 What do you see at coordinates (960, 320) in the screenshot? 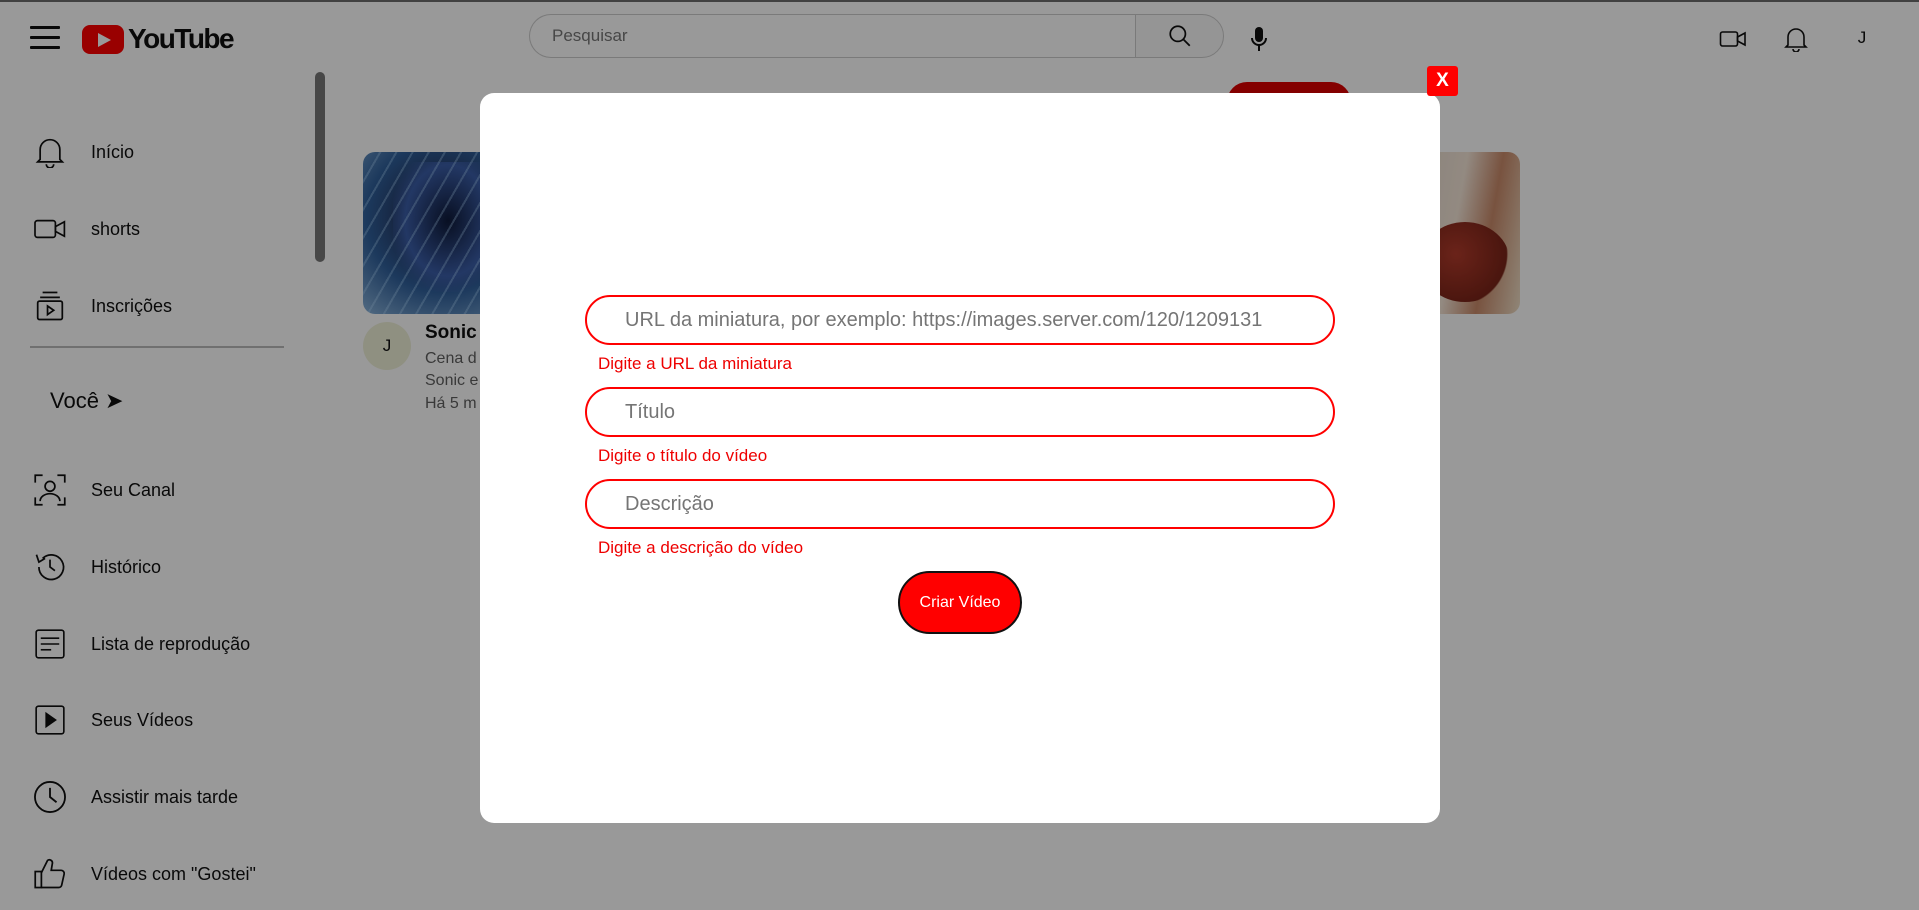
I see `thumbnail-url-input` at bounding box center [960, 320].